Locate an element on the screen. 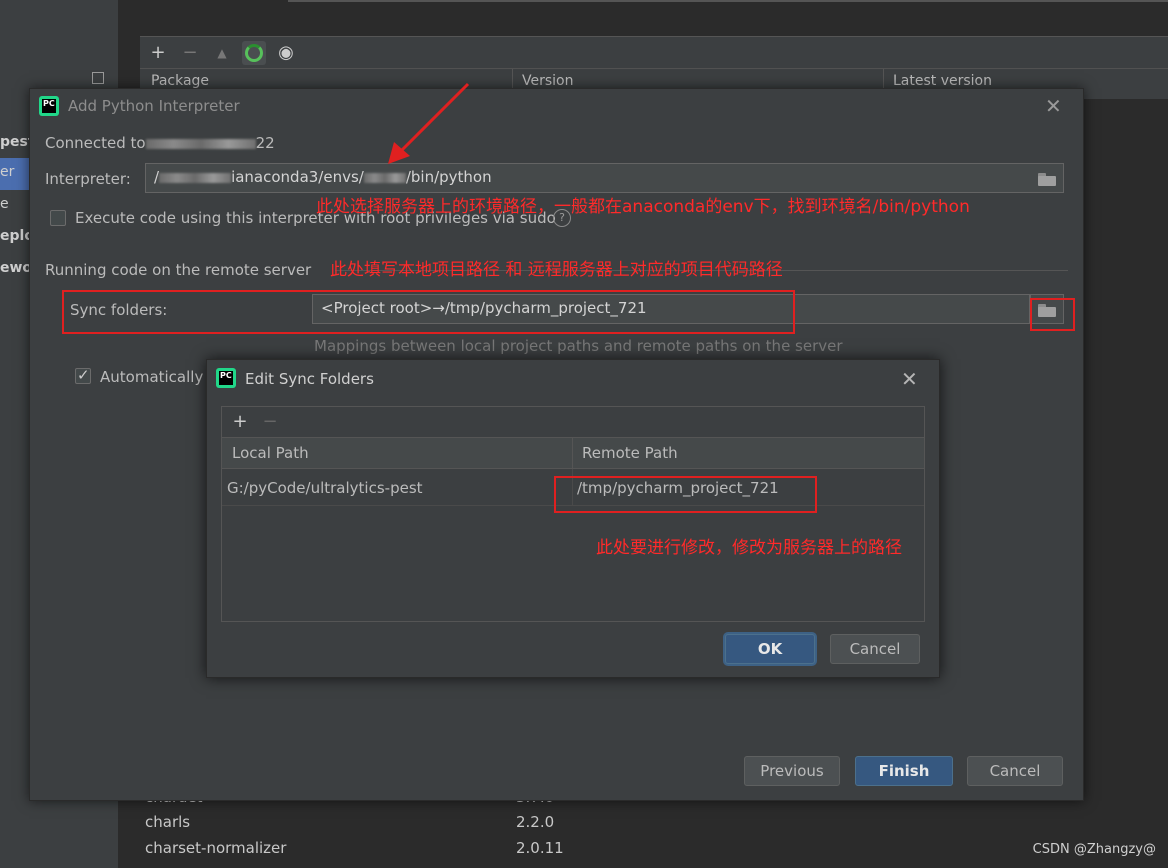 Image resolution: width=1168 pixels, height=868 pixels. sudo-checkbox is located at coordinates (58, 218).